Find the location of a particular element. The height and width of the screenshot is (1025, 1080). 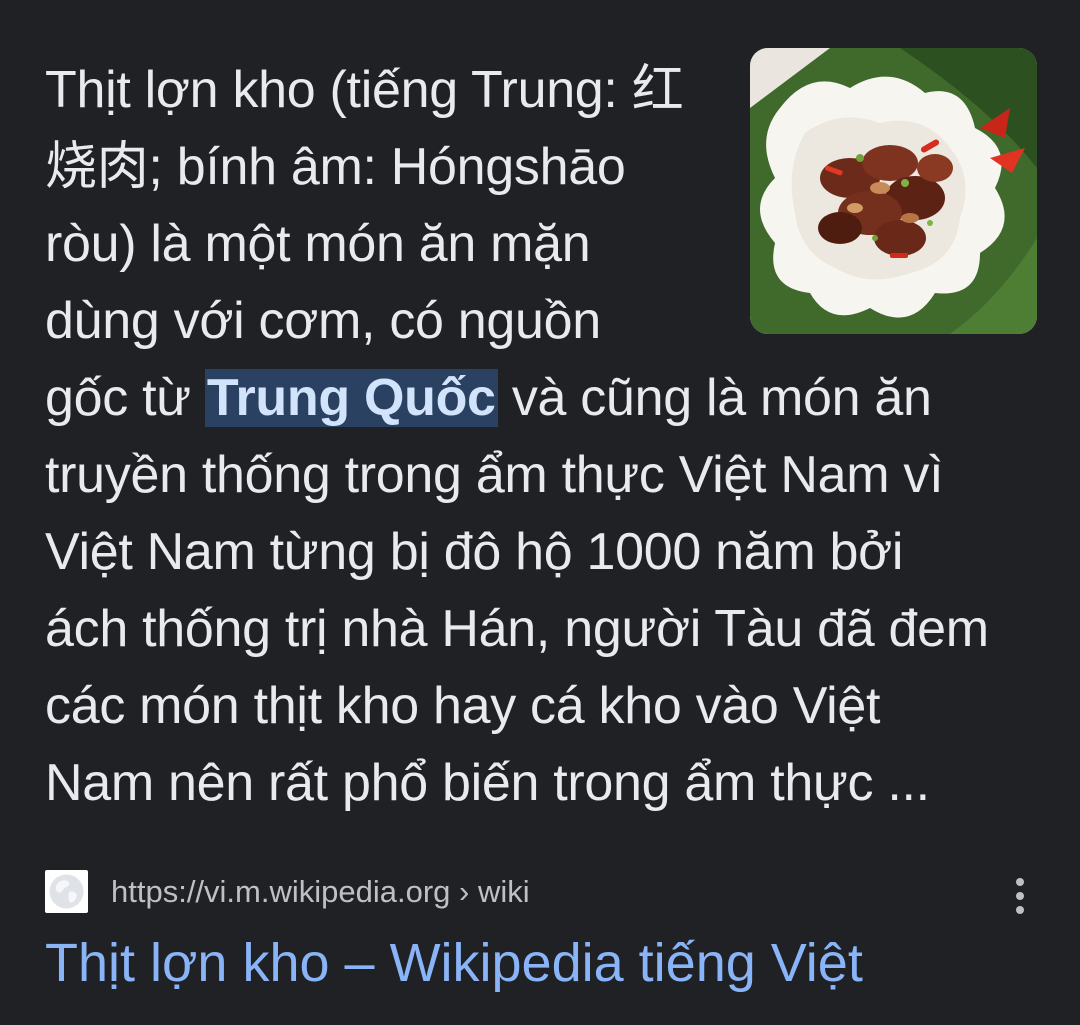

snippet-line: Việt Nam từng bị đô hộ 1000 năm bởi is located at coordinates (474, 552).